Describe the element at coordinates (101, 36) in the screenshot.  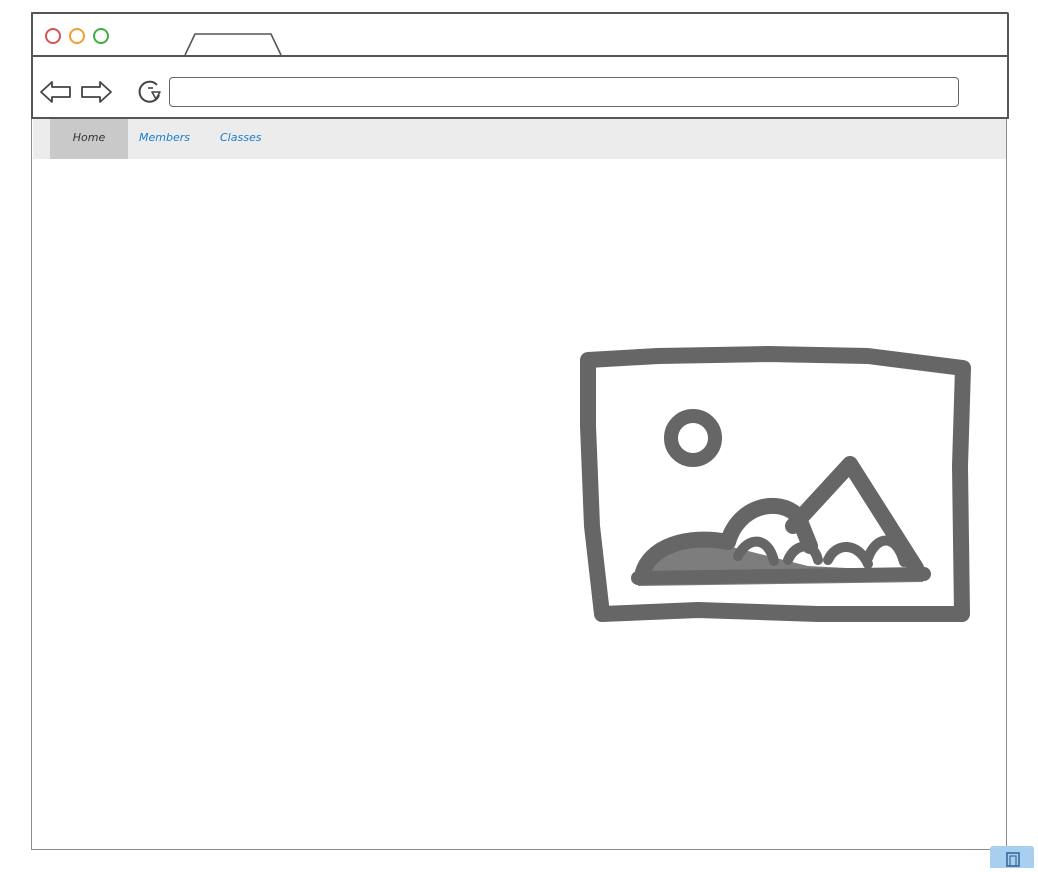
I see `maximize-window-button` at that location.